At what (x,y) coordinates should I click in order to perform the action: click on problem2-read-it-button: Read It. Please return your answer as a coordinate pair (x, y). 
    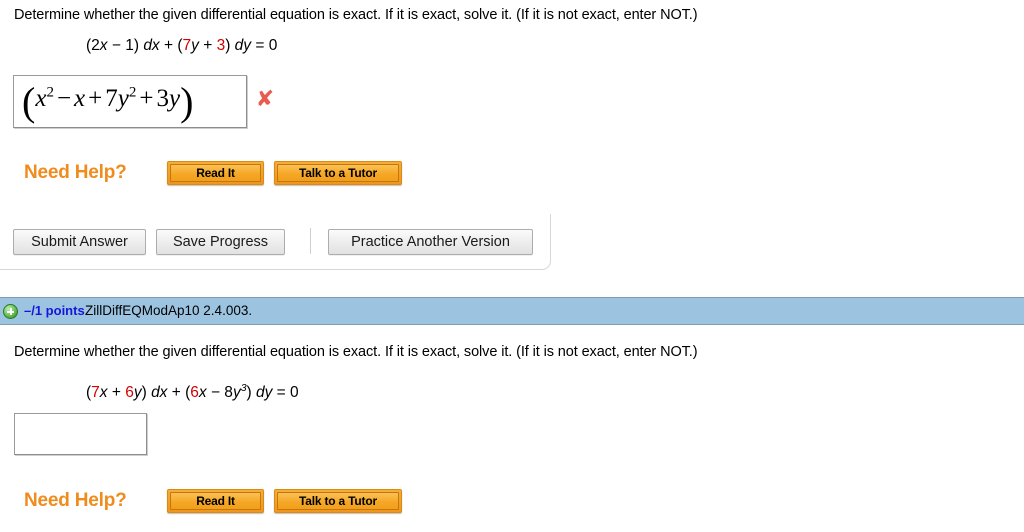
    Looking at the image, I should click on (215, 501).